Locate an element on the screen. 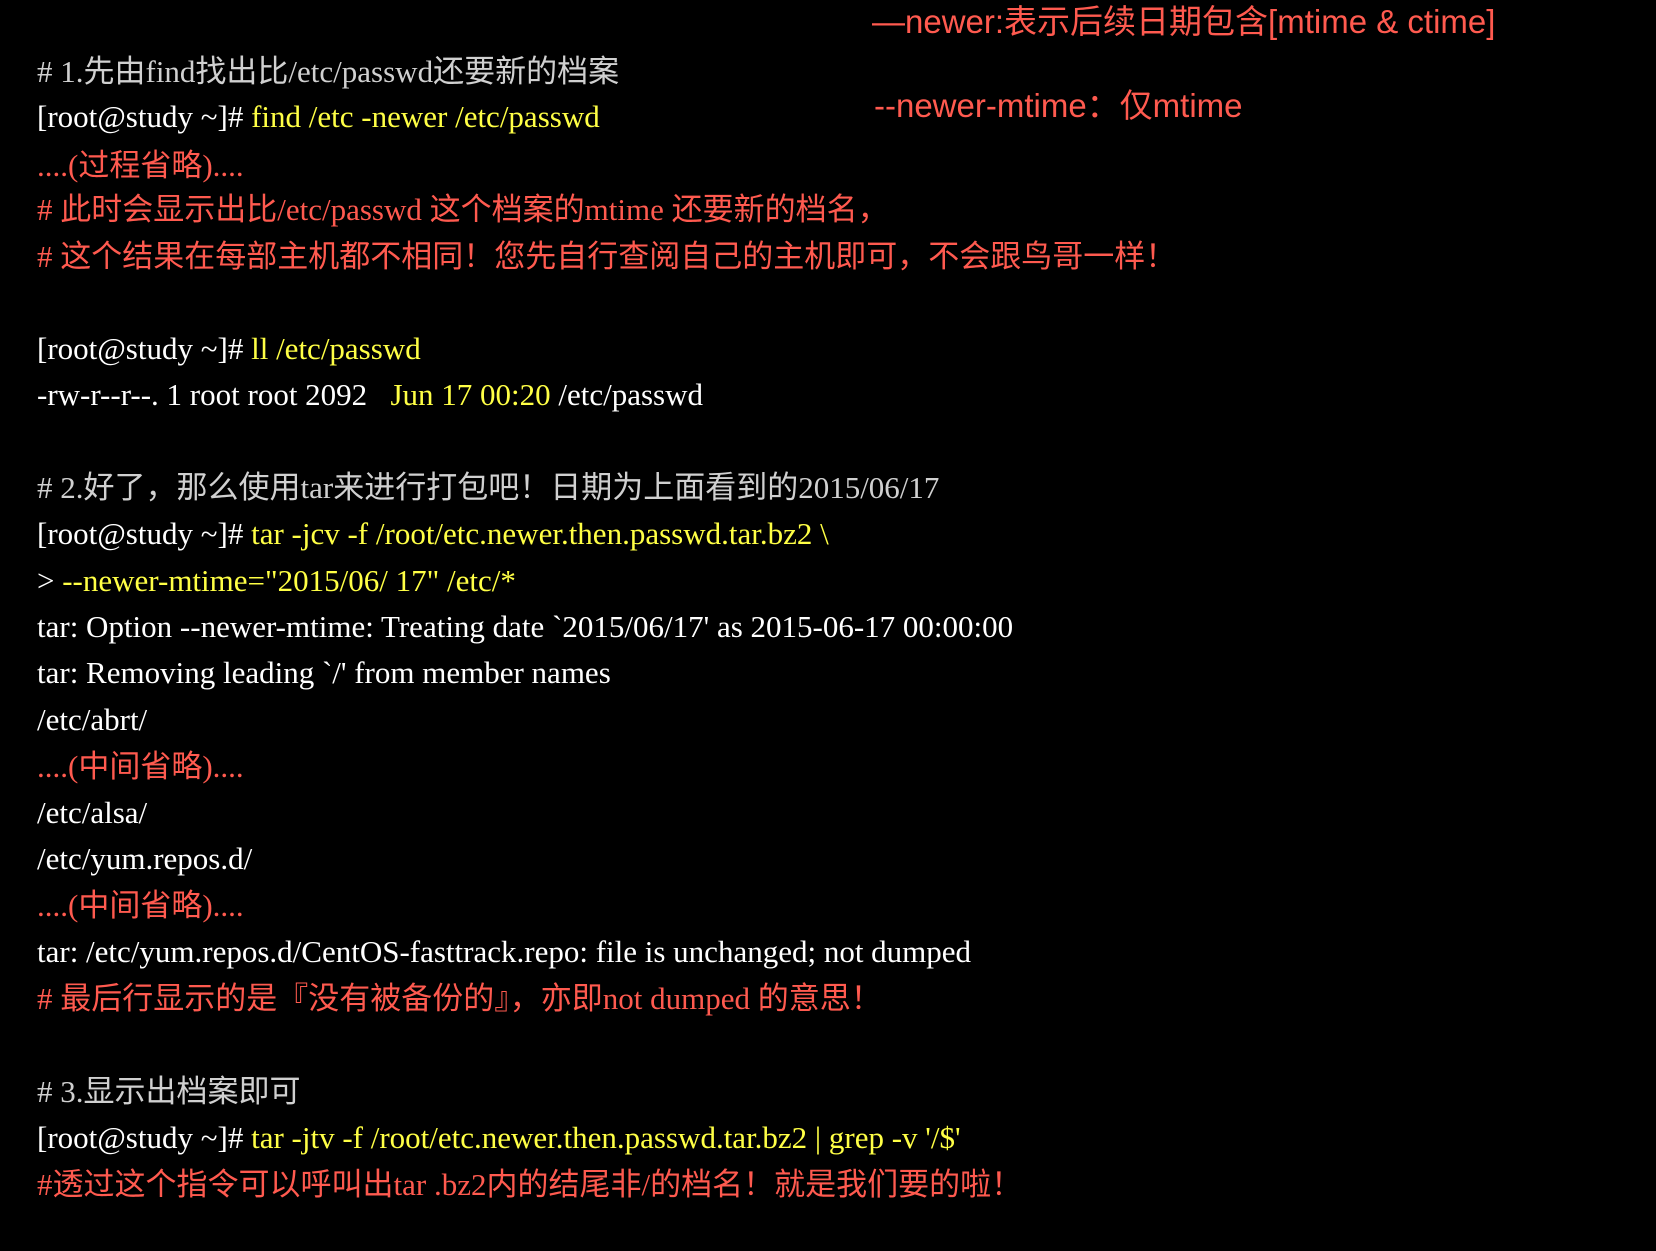 Image resolution: width=1656 pixels, height=1251 pixels. comment-line-step1: # 1.先由find找出比/etc/passwd还要新的档案 is located at coordinates (312, 47).